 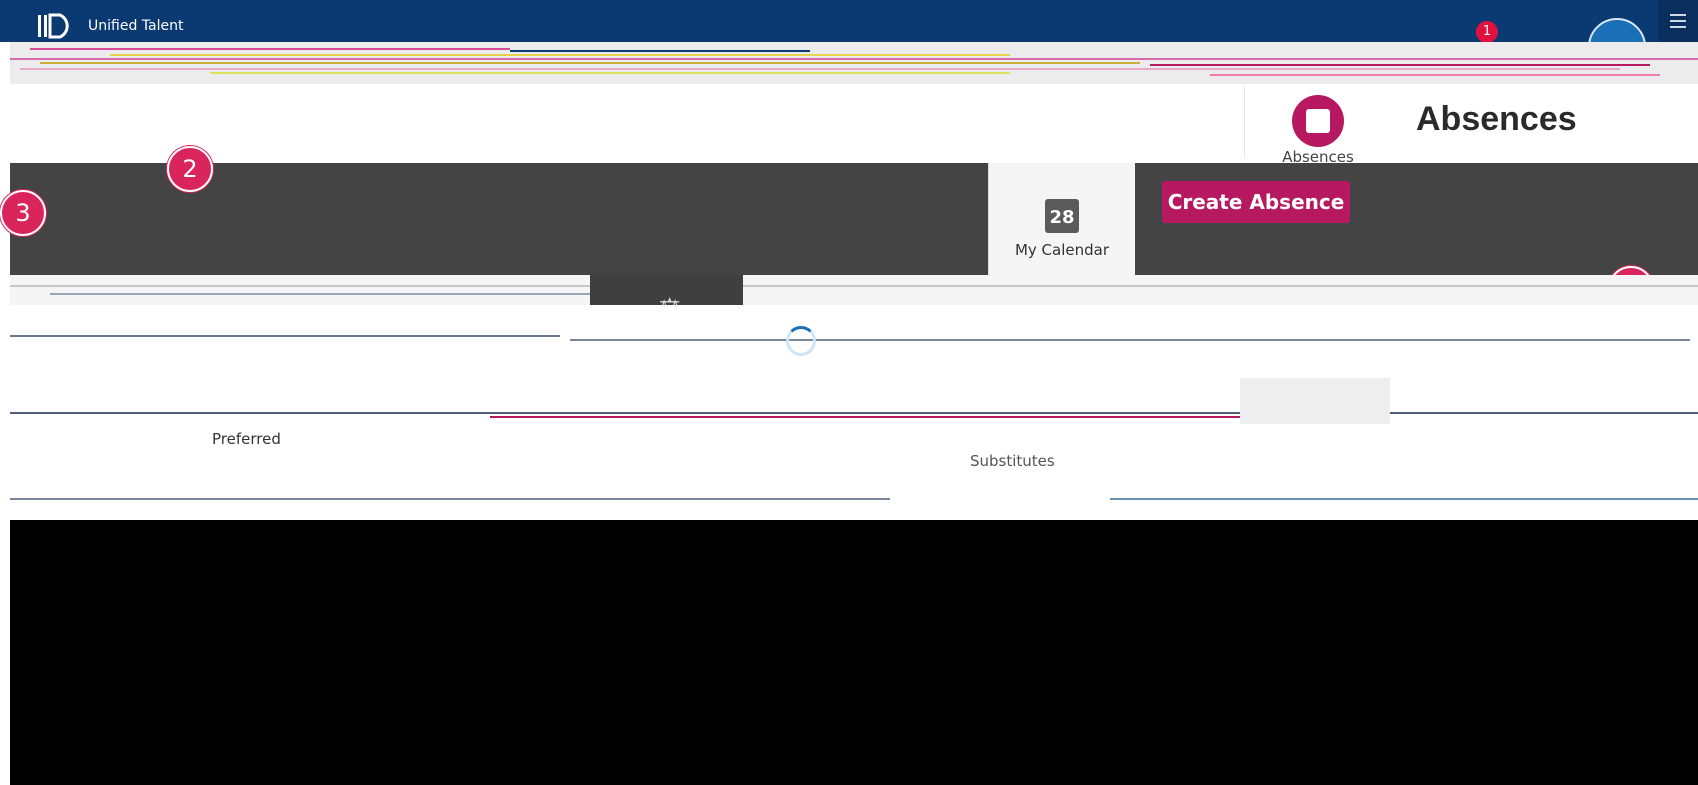 I want to click on calendar-star-icon, so click(x=1318, y=121).